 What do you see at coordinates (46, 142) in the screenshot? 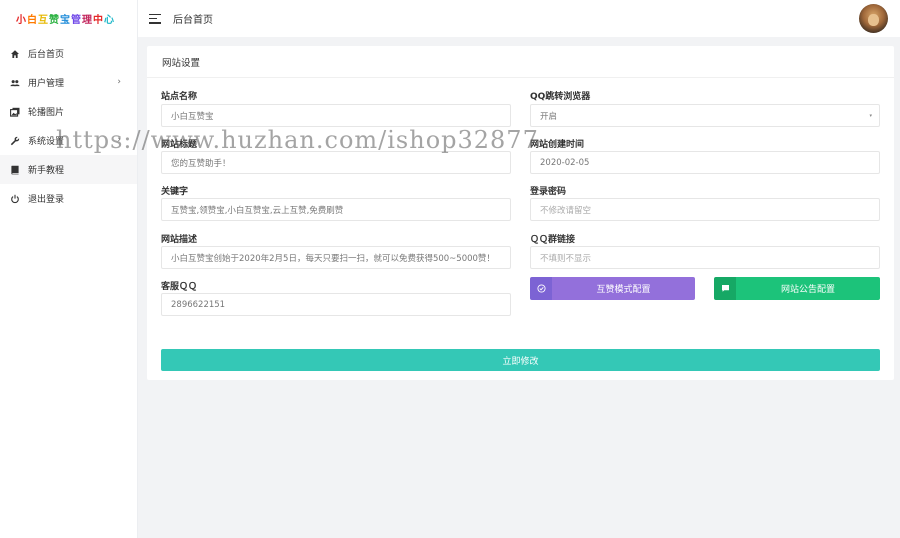
I see `sidebar-item-label: 系统设置` at bounding box center [46, 142].